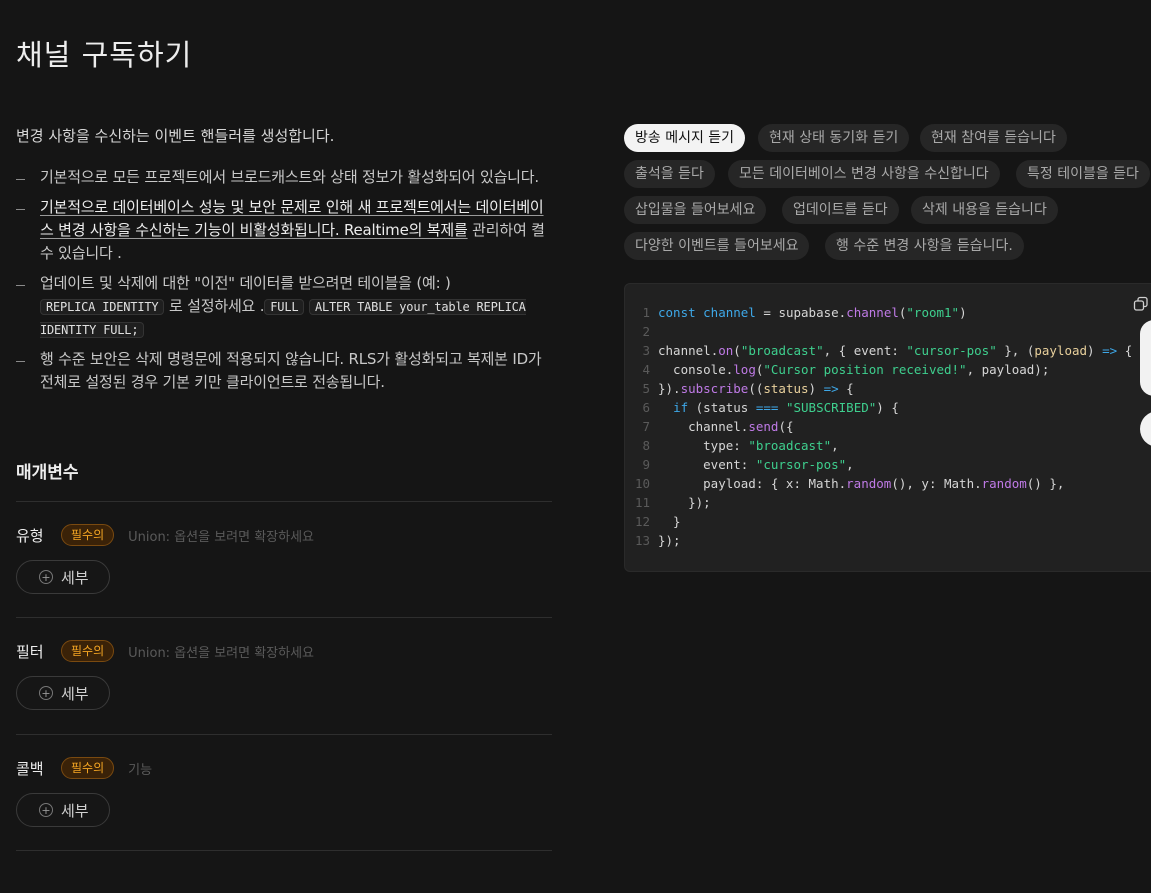  Describe the element at coordinates (646, 464) in the screenshot. I see `line-number: 9` at that location.